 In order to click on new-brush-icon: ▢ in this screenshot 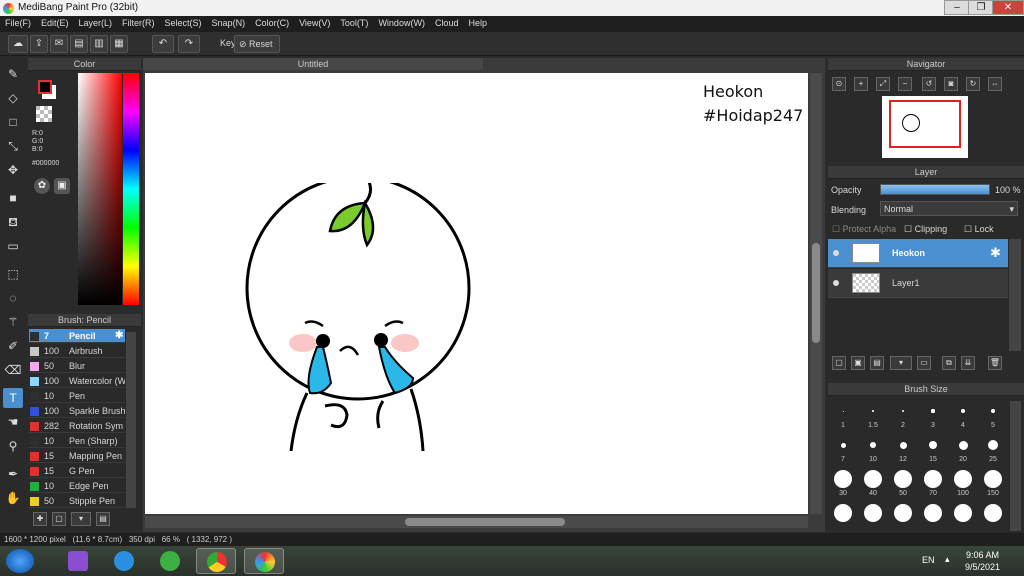, I will do `click(59, 519)`.